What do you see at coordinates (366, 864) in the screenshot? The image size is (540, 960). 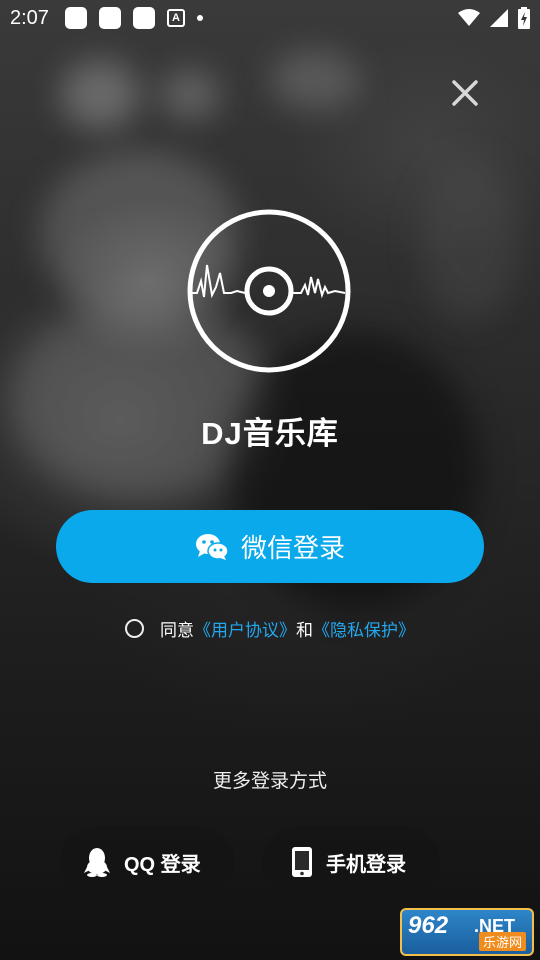 I see `phone-login-label: 手机登录` at bounding box center [366, 864].